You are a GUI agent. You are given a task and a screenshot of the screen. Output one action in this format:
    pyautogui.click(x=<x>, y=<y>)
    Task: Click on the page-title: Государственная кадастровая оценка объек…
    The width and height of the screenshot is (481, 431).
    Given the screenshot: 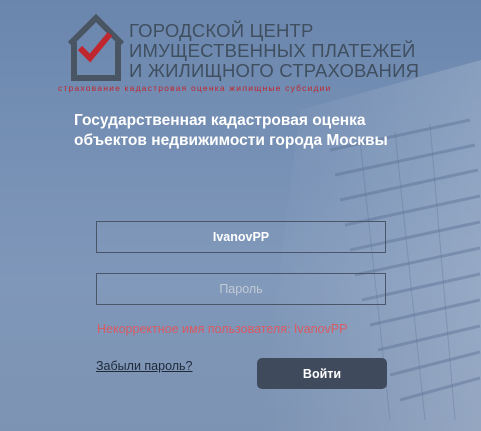 What is the action you would take?
    pyautogui.click(x=231, y=131)
    